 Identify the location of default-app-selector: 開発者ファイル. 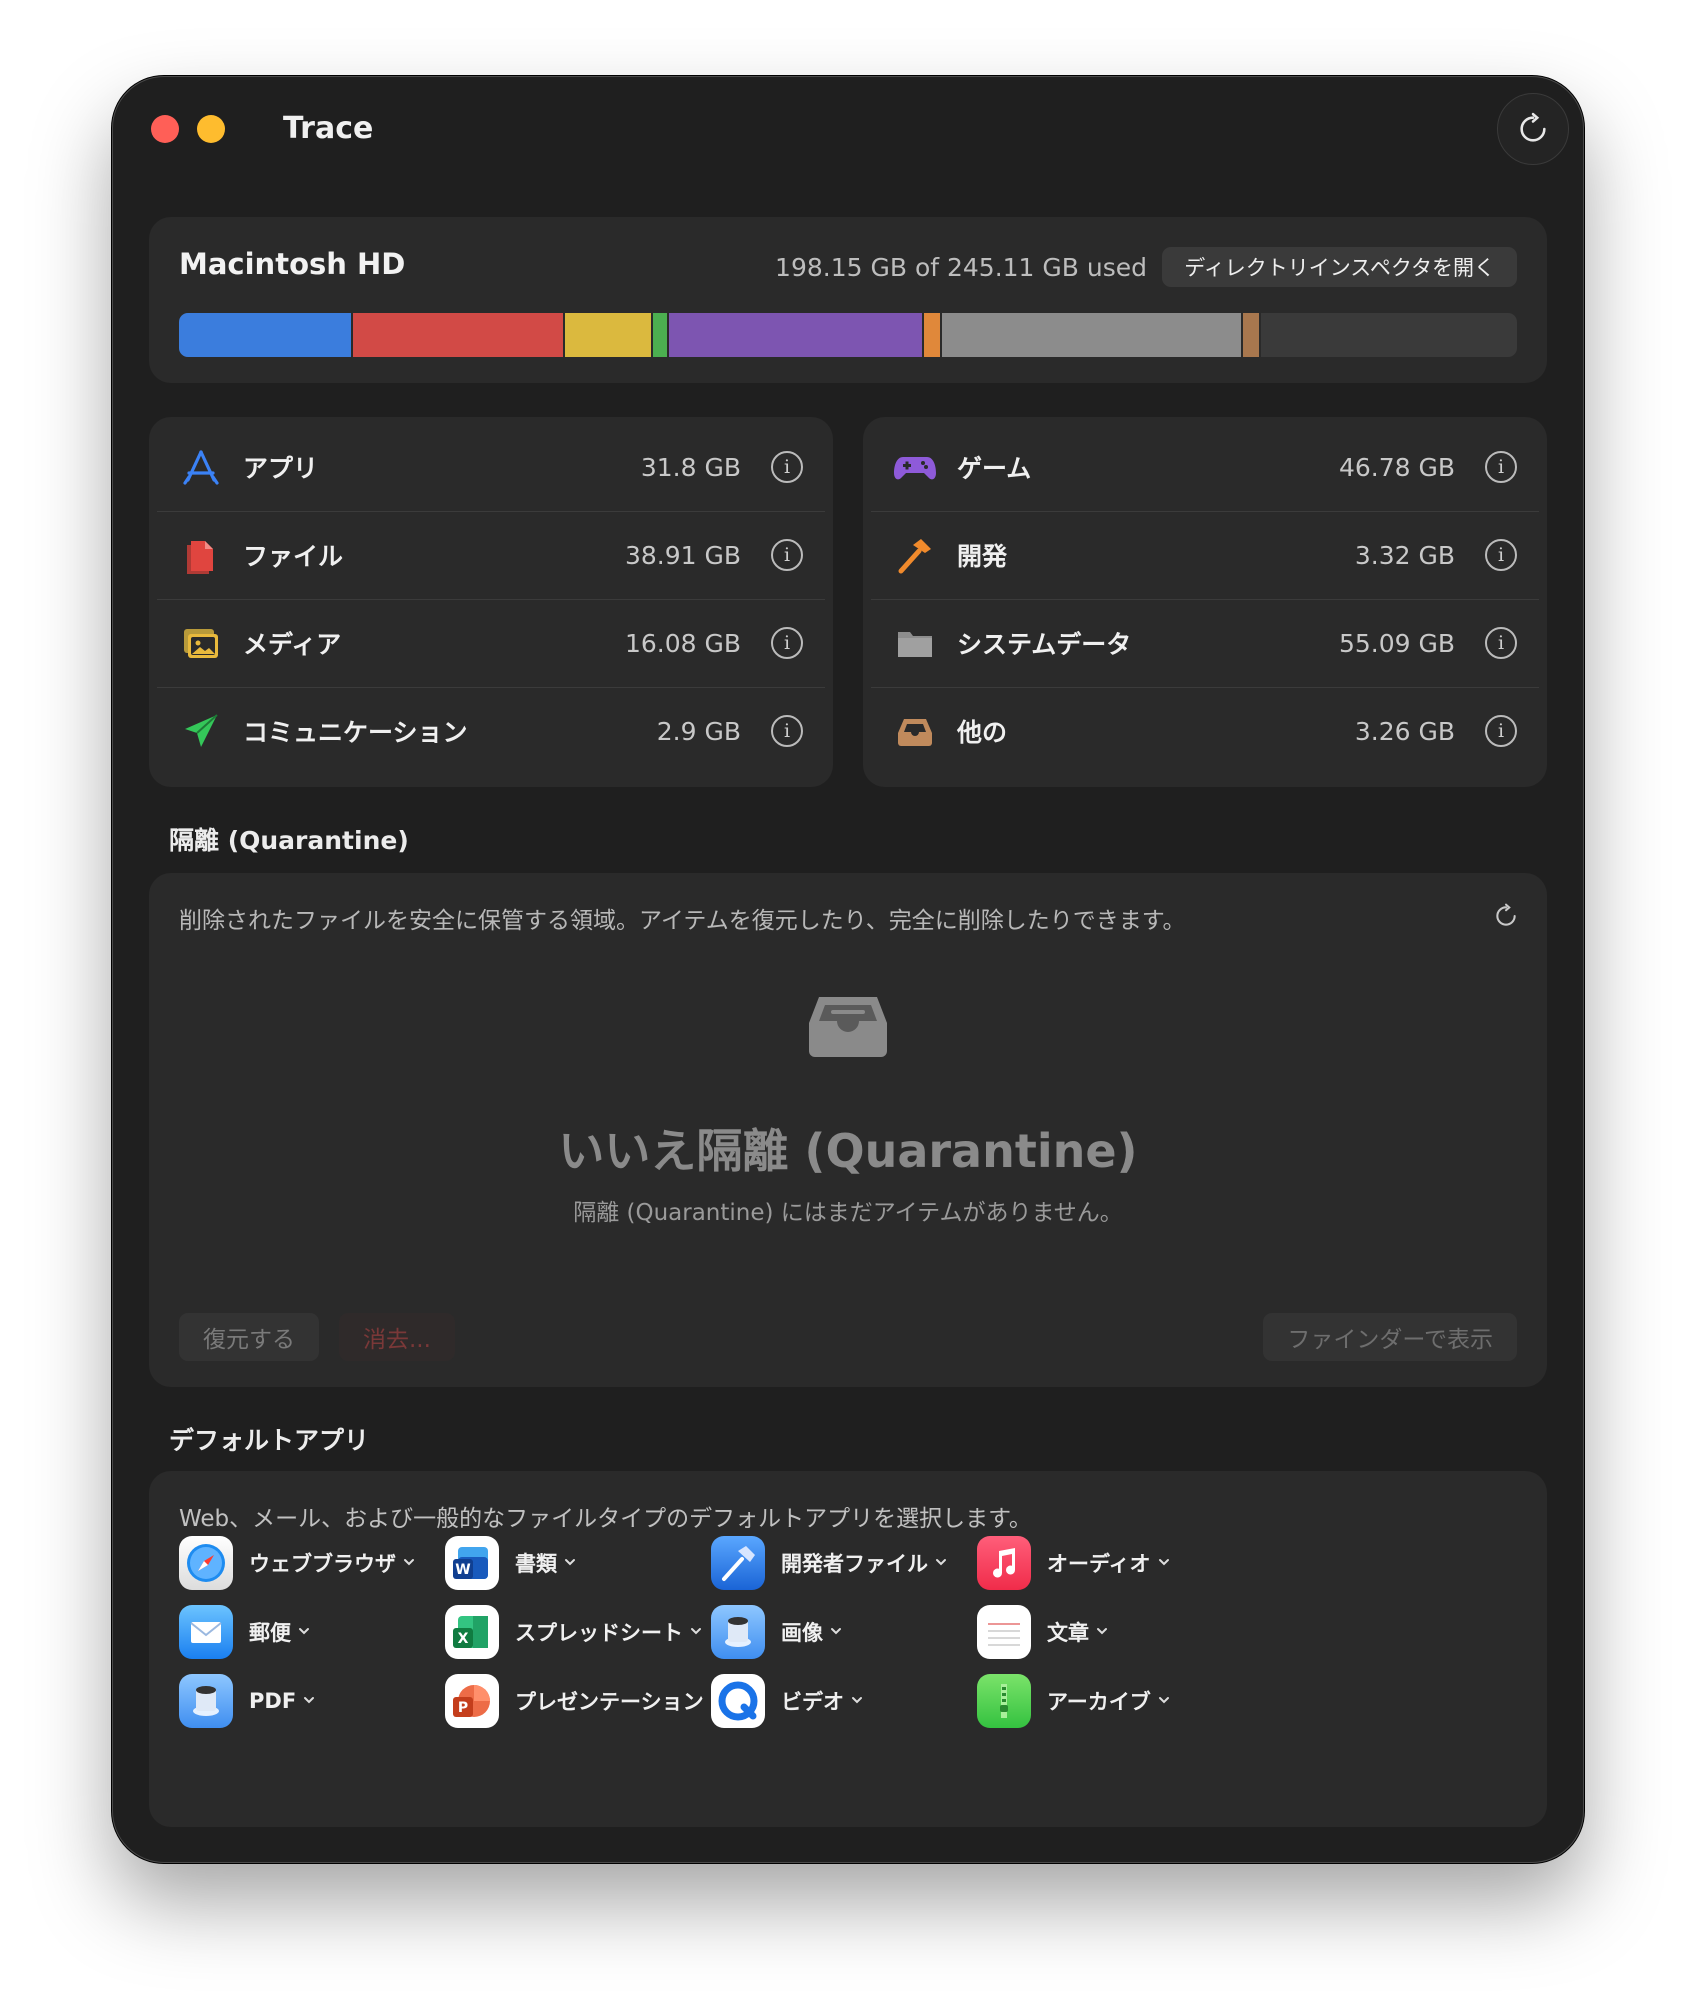
(829, 1563).